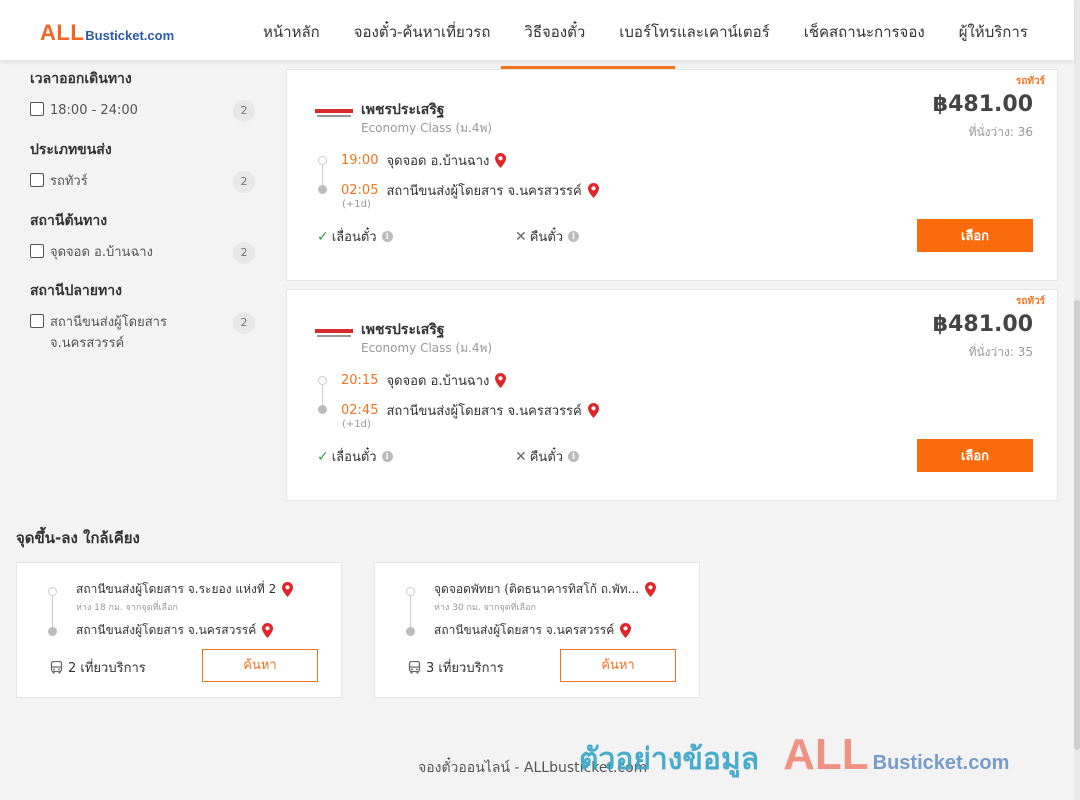 The height and width of the screenshot is (800, 1080). What do you see at coordinates (993, 32) in the screenshot?
I see `nav-operators: ผู้ให้บริการ` at bounding box center [993, 32].